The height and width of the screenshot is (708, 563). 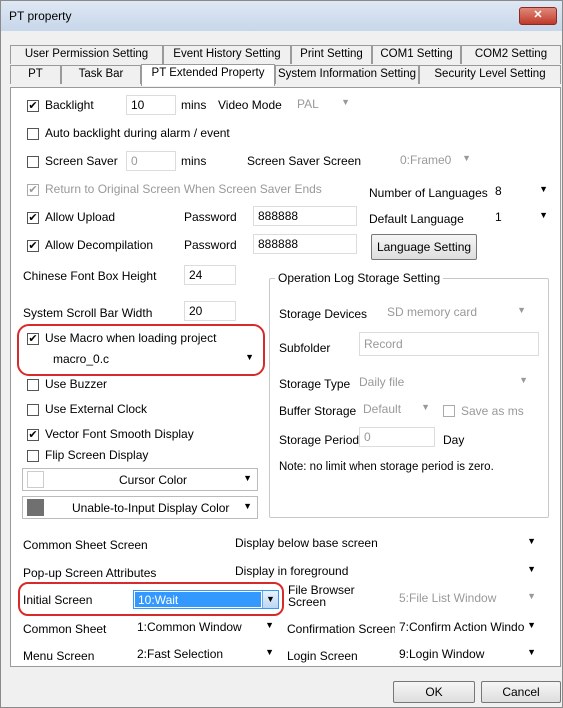 I want to click on buffer-storage-value: Default, so click(x=382, y=409).